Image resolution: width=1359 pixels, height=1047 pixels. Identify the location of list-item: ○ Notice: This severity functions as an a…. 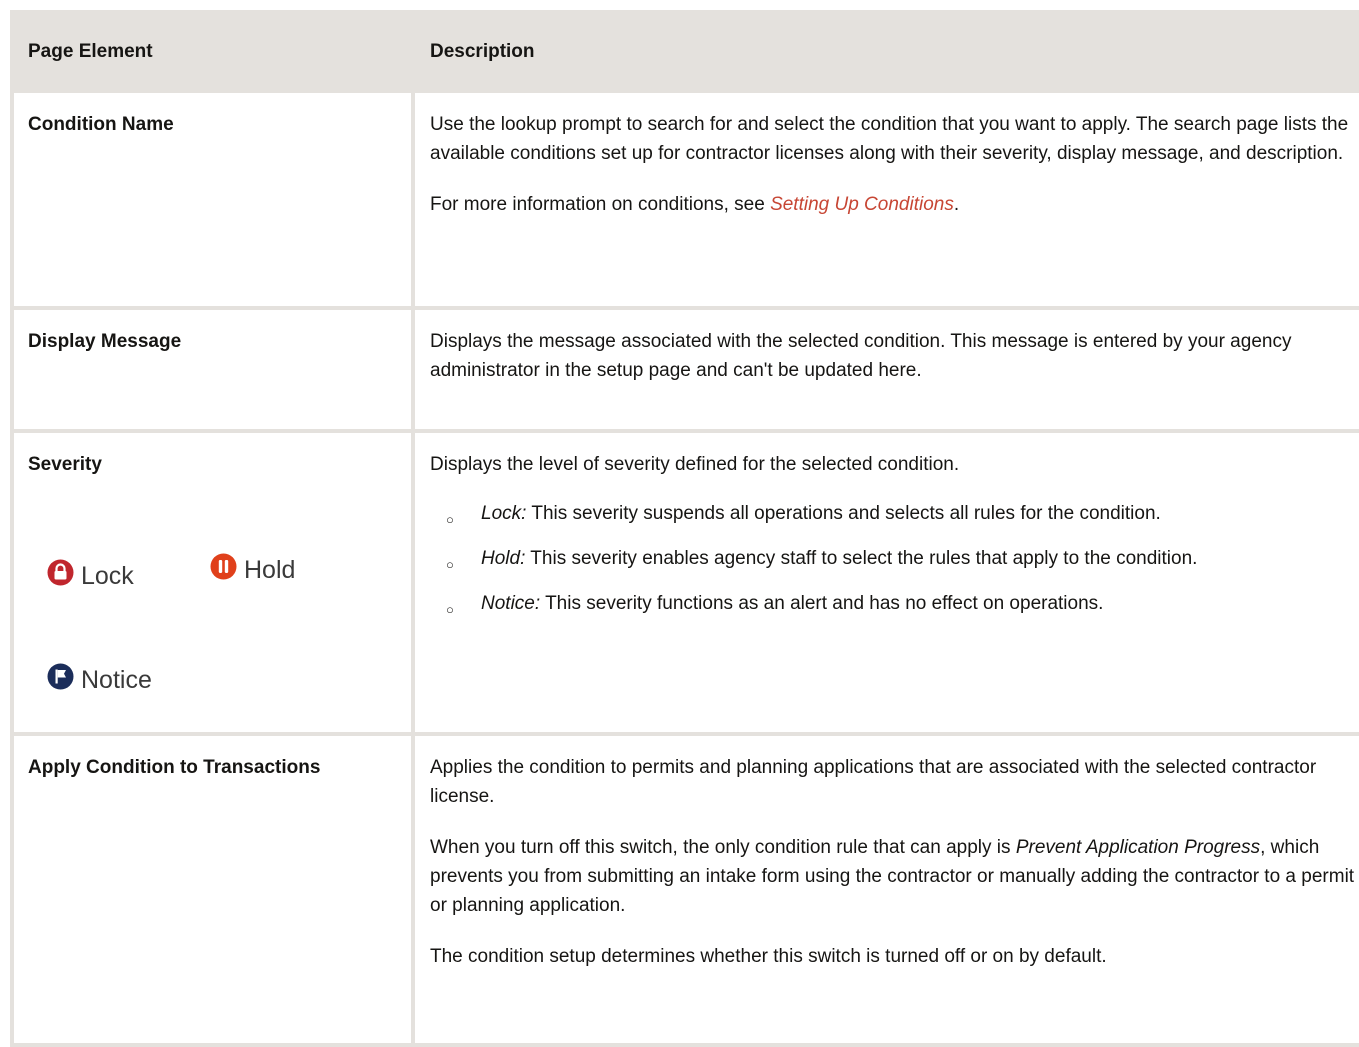
(902, 603).